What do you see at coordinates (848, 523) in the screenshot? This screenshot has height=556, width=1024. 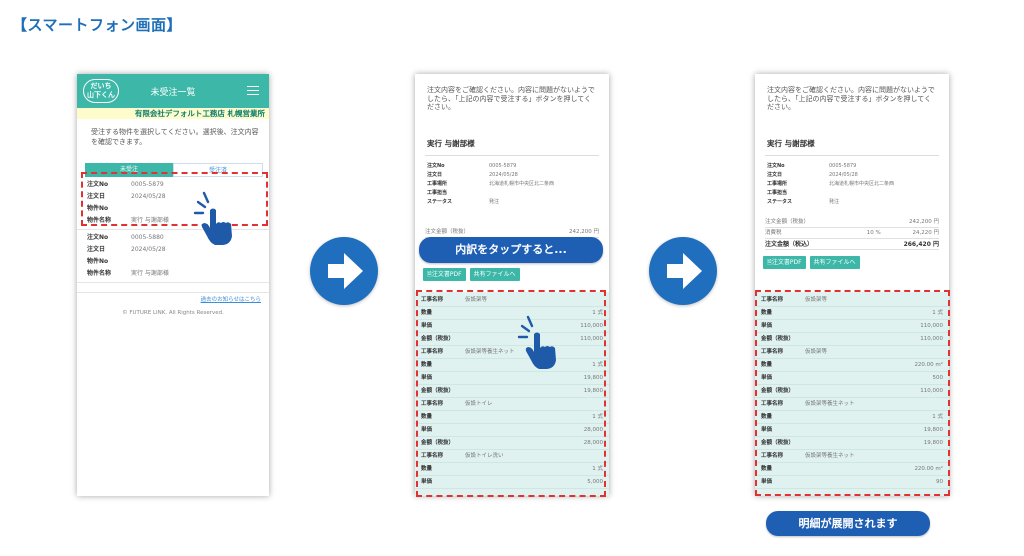 I see `expanded-callout: 明細が展開されます` at bounding box center [848, 523].